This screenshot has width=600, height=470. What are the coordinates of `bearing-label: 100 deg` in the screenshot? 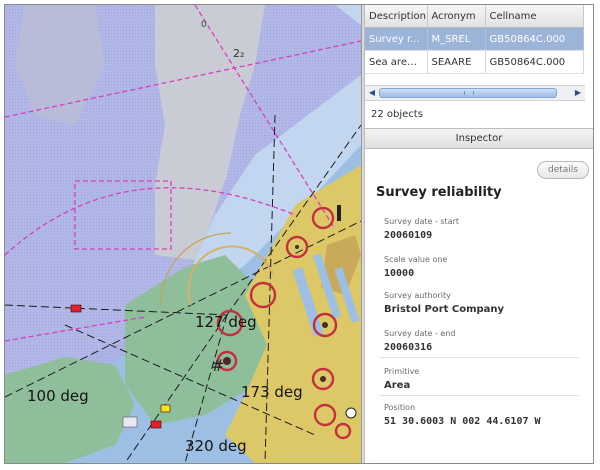 It's located at (58, 396).